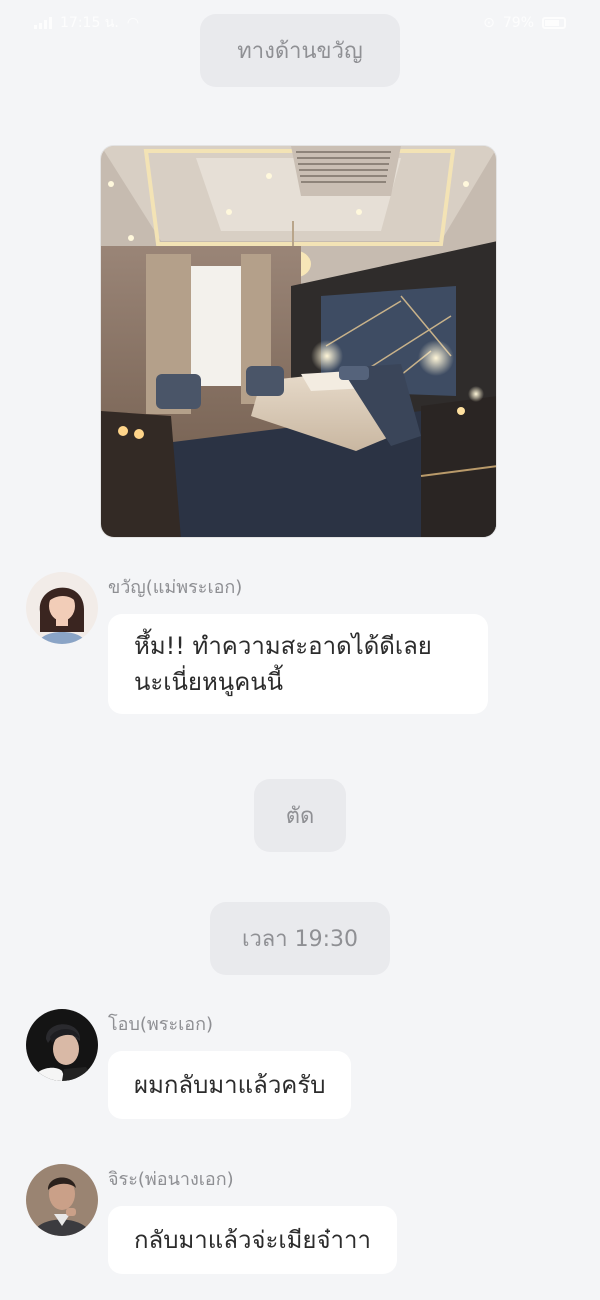  I want to click on time-notice-pill: เวลา 19:30, so click(300, 938).